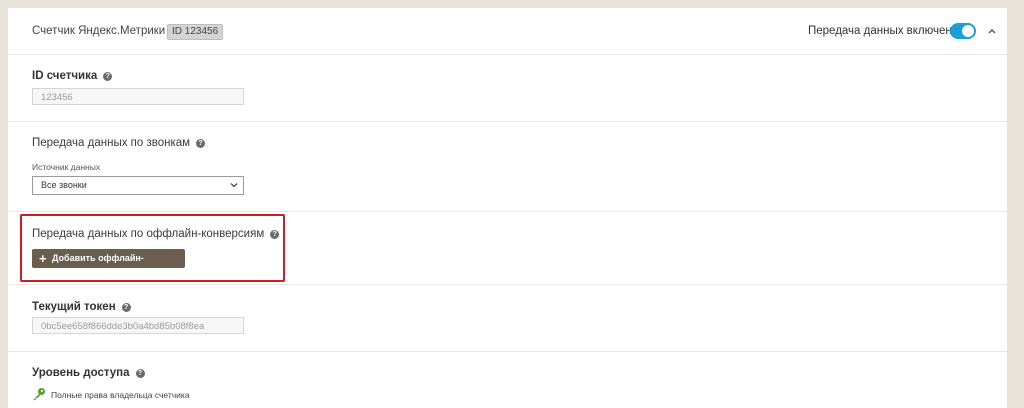 Image resolution: width=1024 pixels, height=408 pixels. Describe the element at coordinates (992, 31) in the screenshot. I see `chevron-up-icon` at that location.